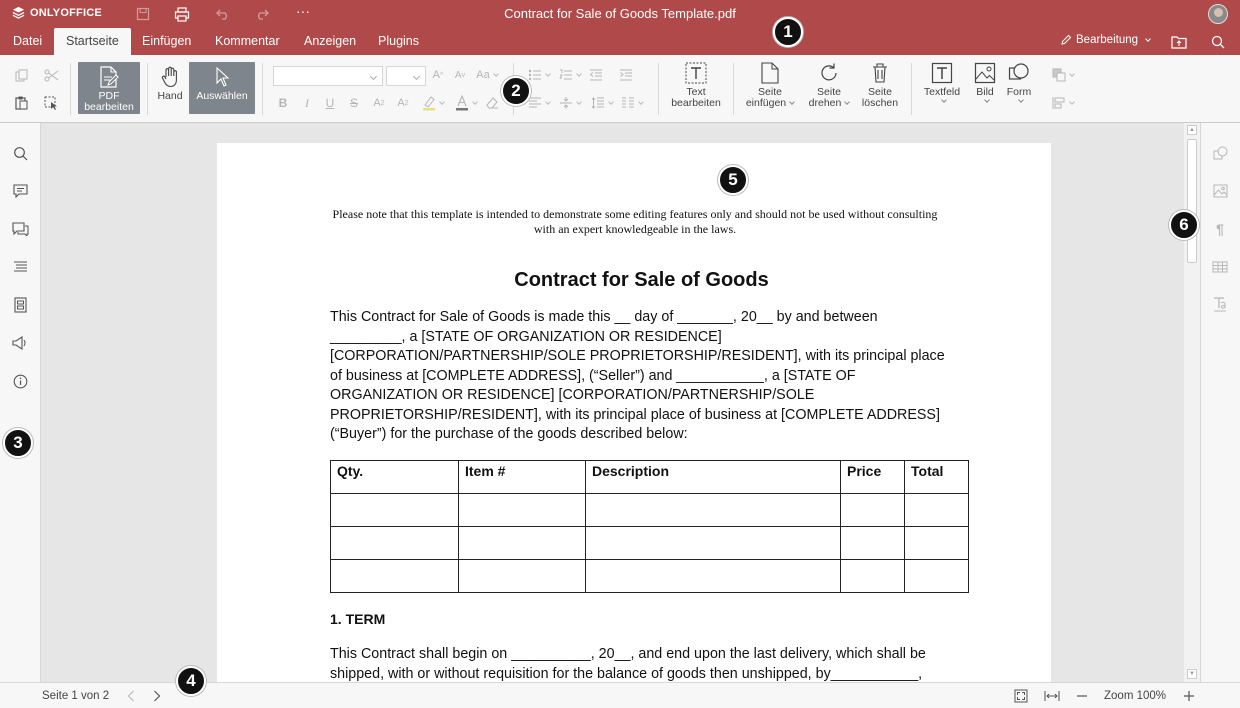  Describe the element at coordinates (1135, 696) in the screenshot. I see `zoom-level: Zoom 100%` at that location.